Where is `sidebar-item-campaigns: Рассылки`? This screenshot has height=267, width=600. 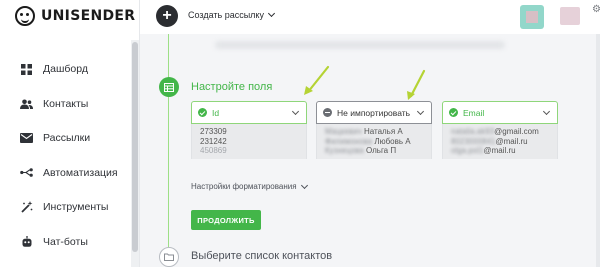 sidebar-item-campaigns: Рассылки is located at coordinates (66, 138).